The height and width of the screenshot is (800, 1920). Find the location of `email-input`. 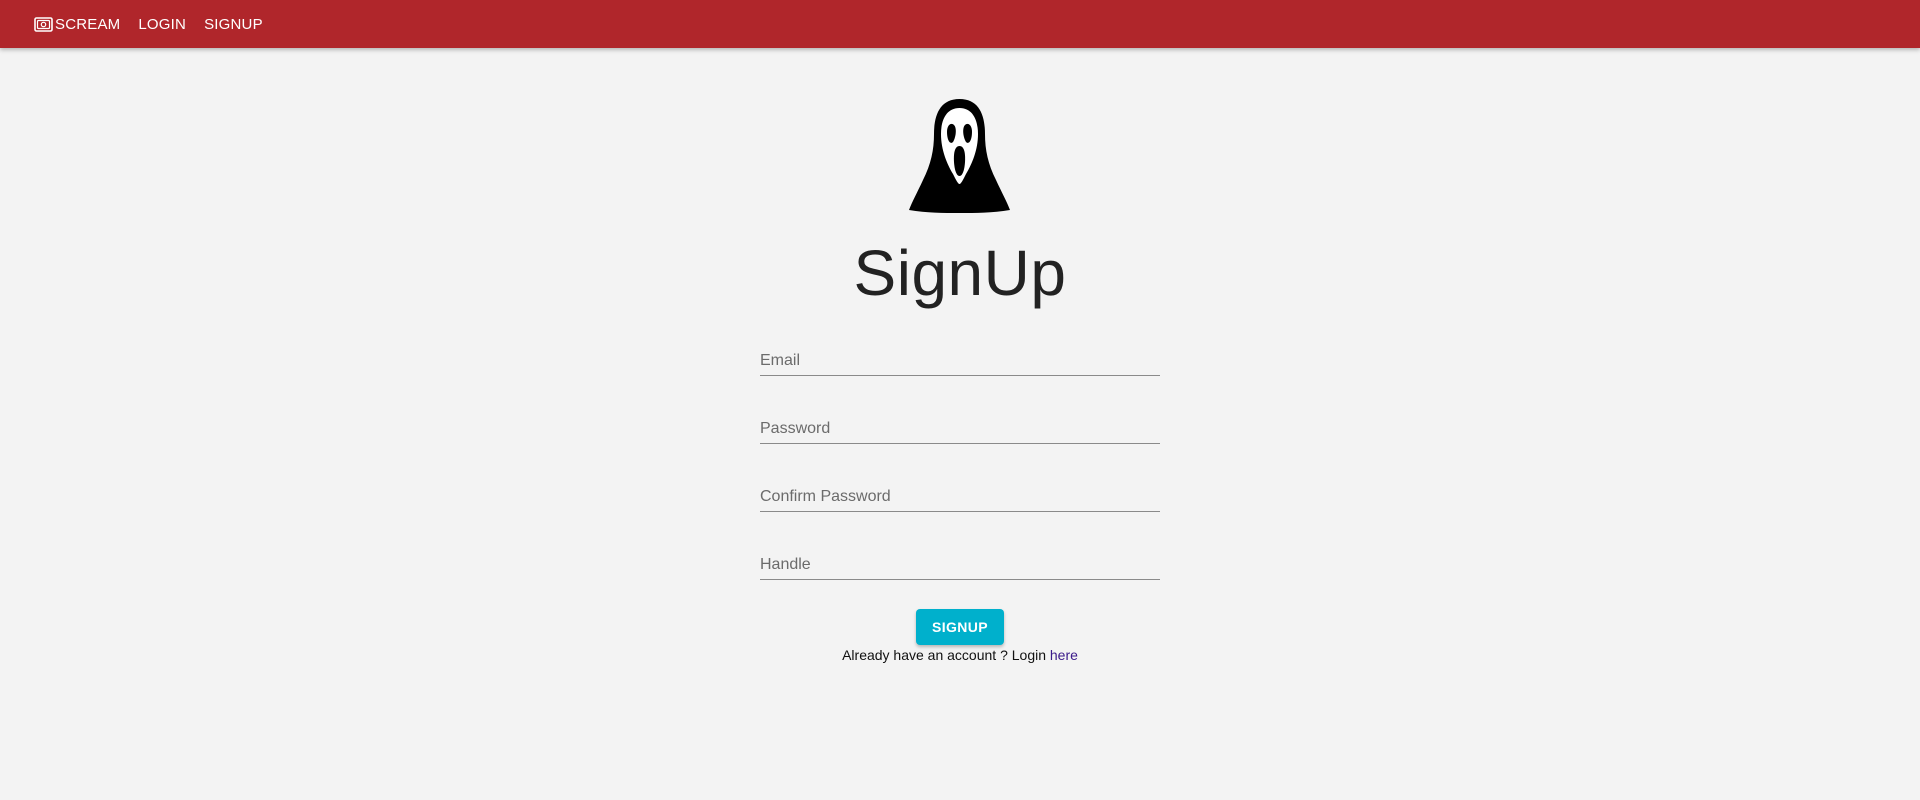

email-input is located at coordinates (960, 361).